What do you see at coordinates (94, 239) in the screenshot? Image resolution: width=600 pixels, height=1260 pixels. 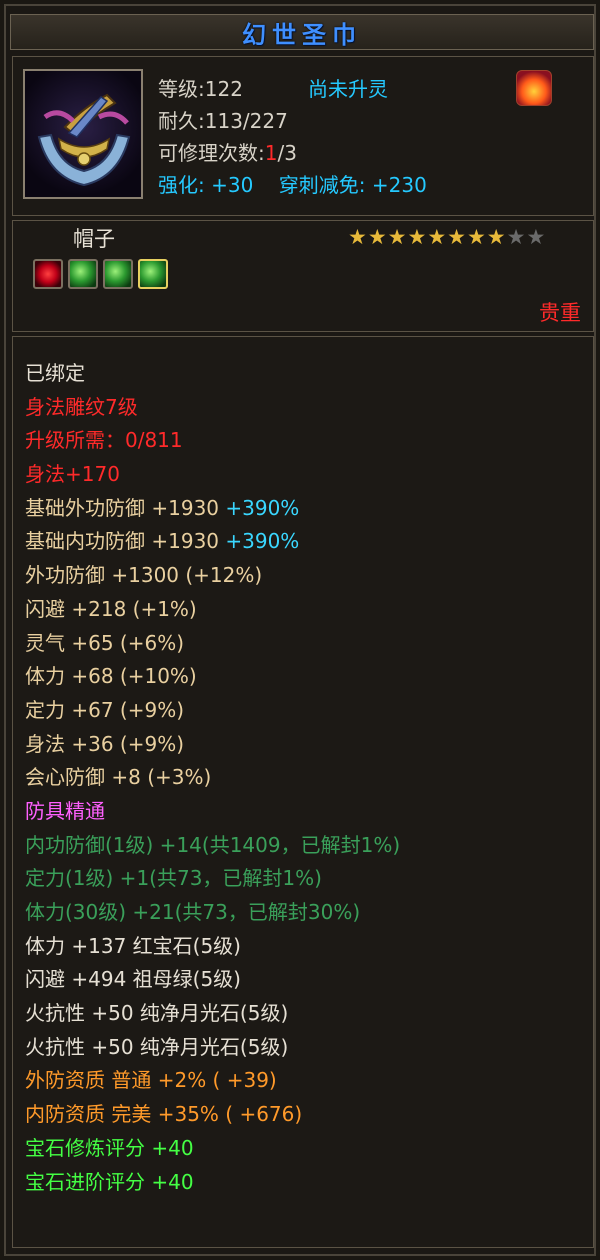 I see `item-type: 帽子` at bounding box center [94, 239].